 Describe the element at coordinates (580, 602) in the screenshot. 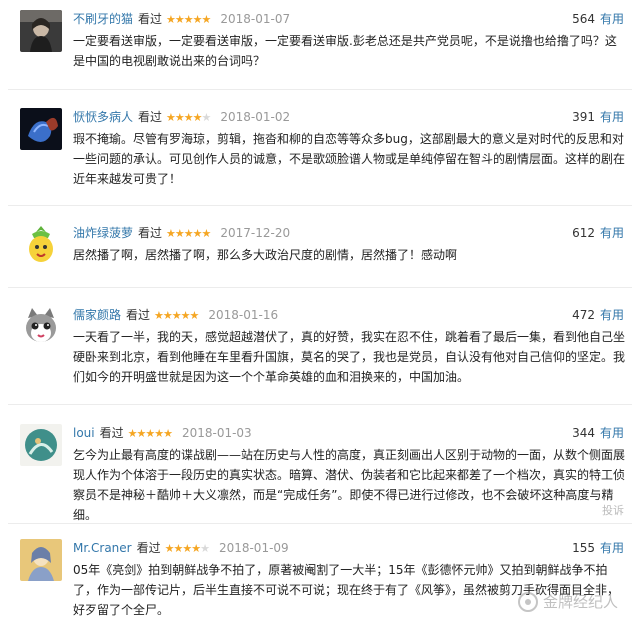

I see `watermark-text: 金牌经纪人` at that location.